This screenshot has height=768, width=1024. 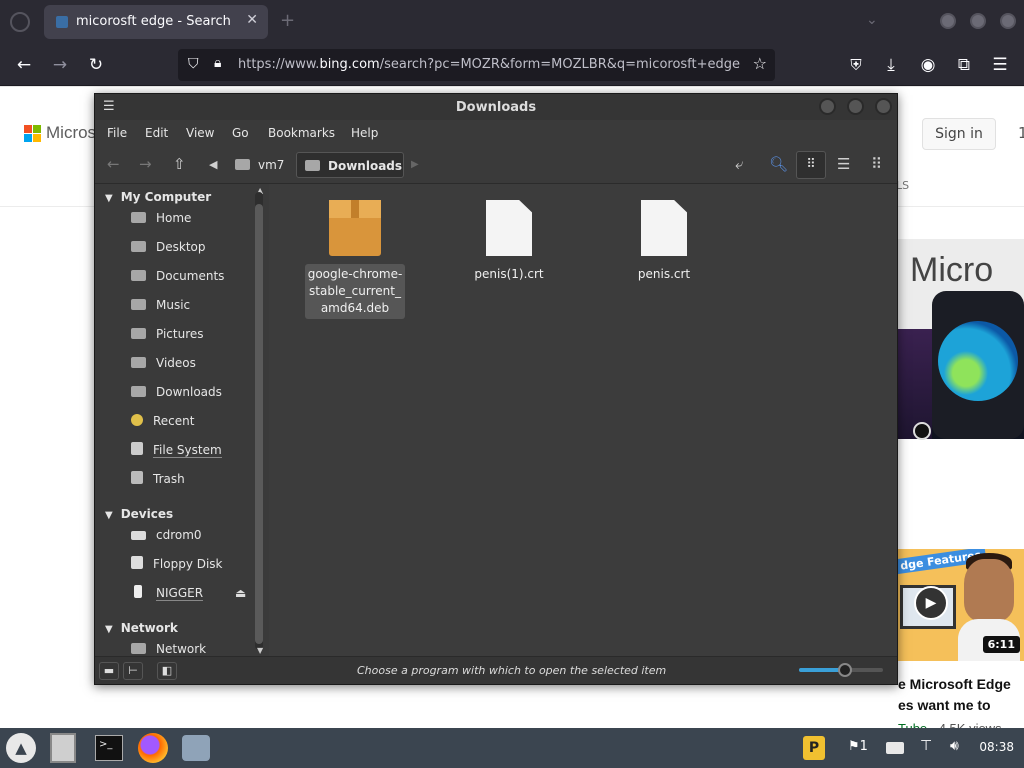 I want to click on file-cabinet-icon, so click(x=63, y=748).